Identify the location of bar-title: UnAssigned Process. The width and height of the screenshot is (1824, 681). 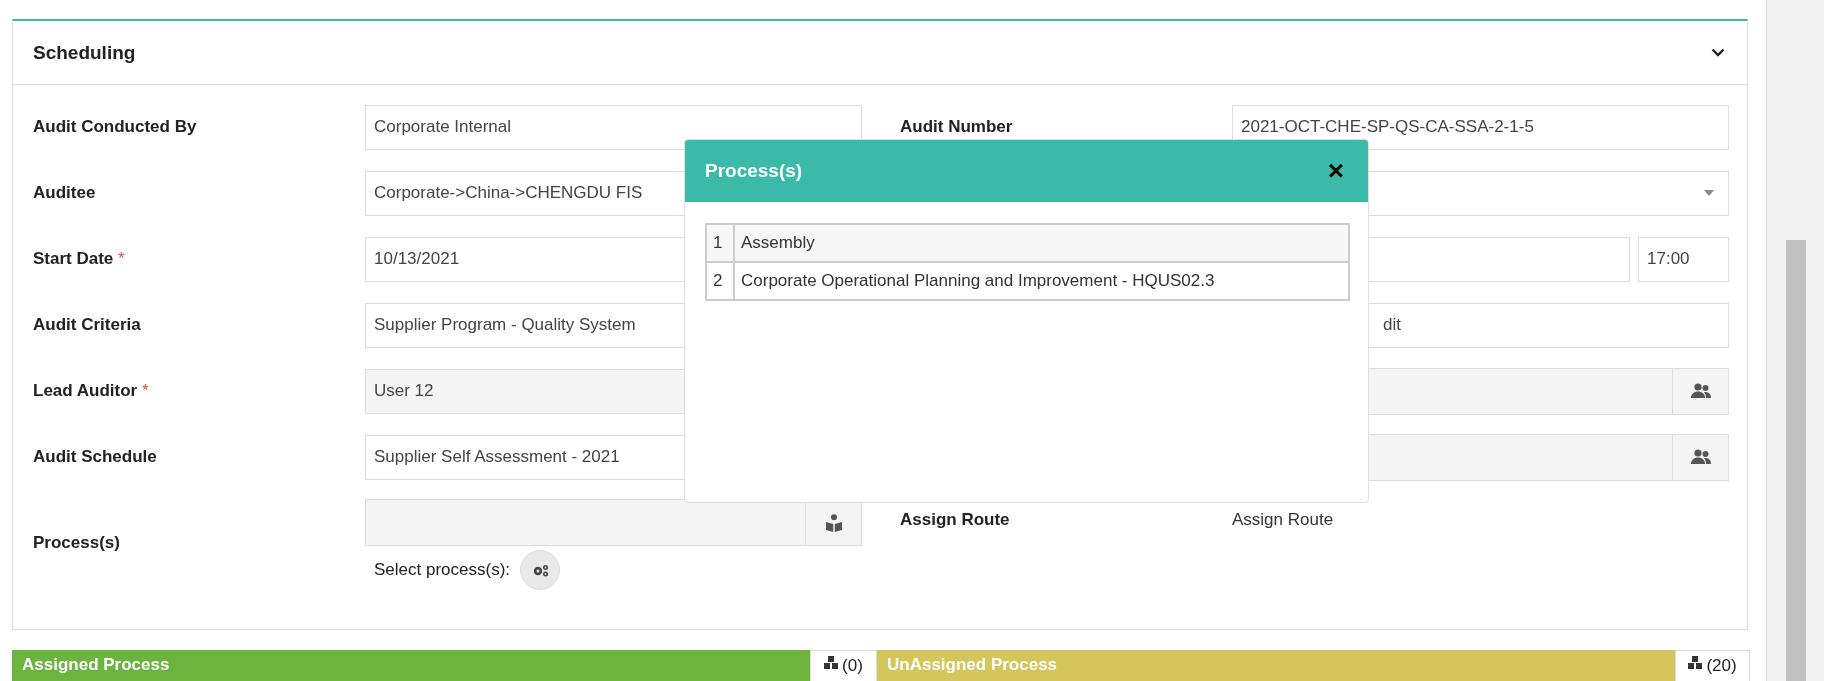
(972, 665).